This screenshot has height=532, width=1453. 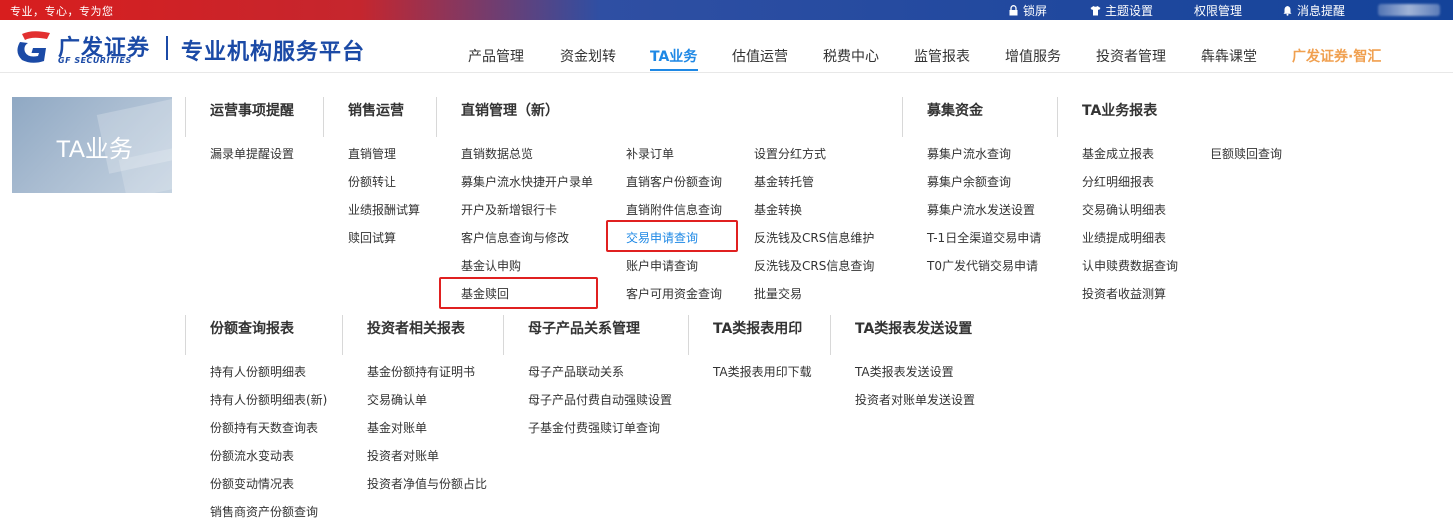 I want to click on logo-english-text: GF SECURITIES, so click(x=95, y=60).